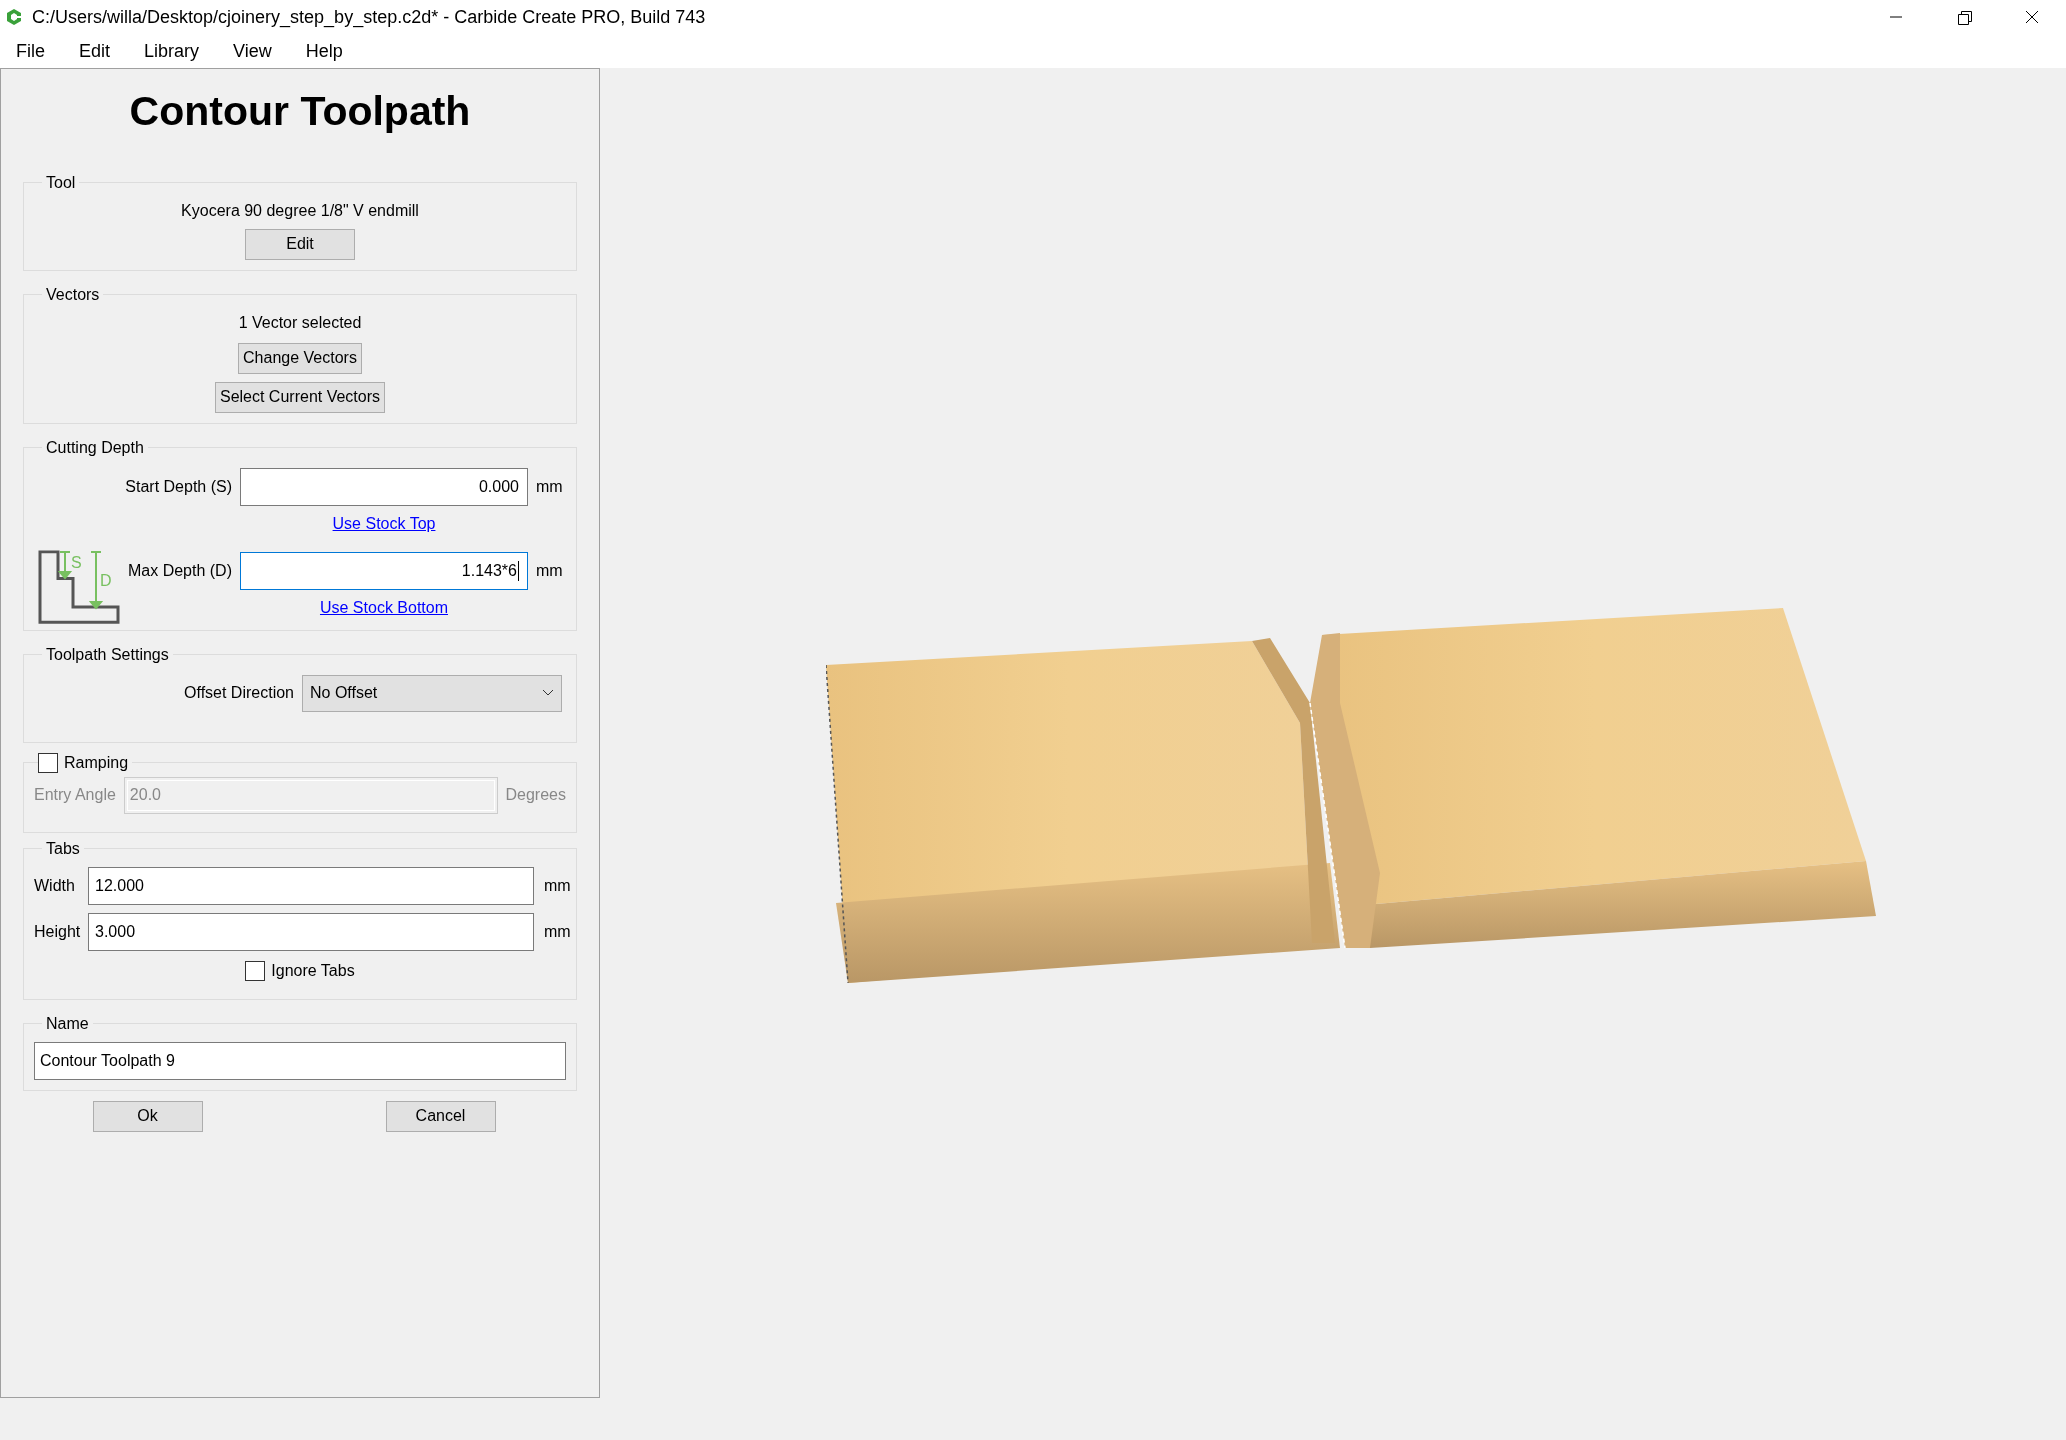 This screenshot has width=2066, height=1440. Describe the element at coordinates (384, 486) in the screenshot. I see `depth-input-field: 0.000` at that location.